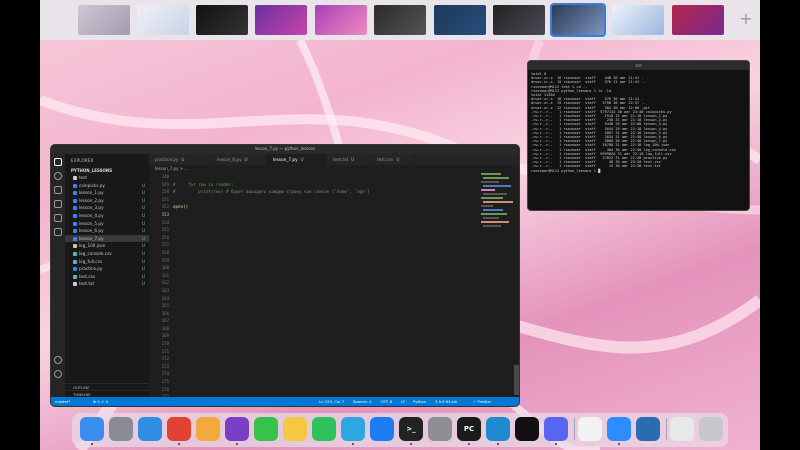  I want to click on branch-indicator: master*, so click(62, 401).